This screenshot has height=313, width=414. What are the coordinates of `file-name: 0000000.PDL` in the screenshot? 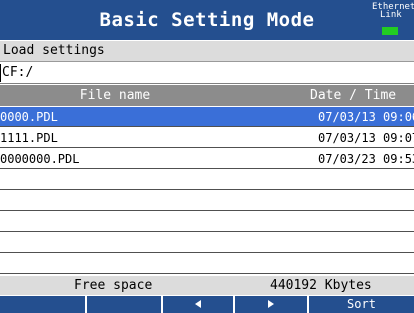 It's located at (40, 159).